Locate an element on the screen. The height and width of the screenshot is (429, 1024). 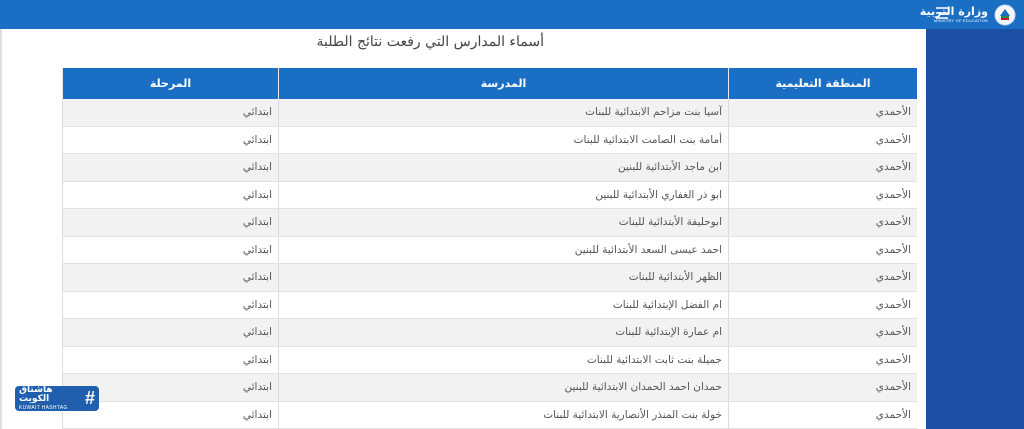
brand-english-name: MINISTRY OF EDUCATION is located at coordinates (960, 20).